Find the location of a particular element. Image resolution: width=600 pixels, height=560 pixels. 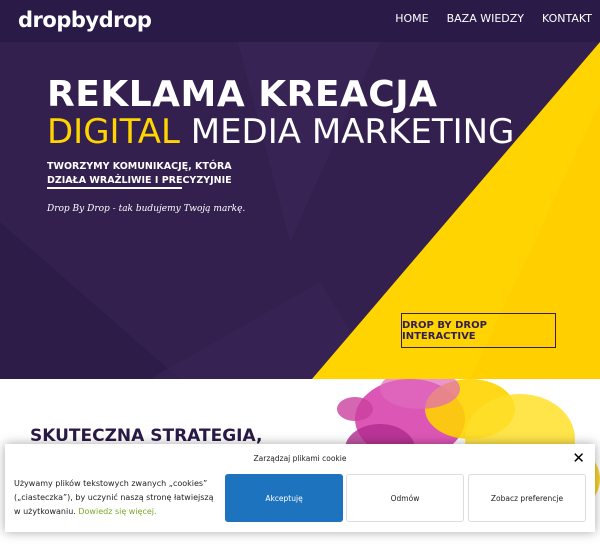

nav-home: HOME is located at coordinates (411, 18).